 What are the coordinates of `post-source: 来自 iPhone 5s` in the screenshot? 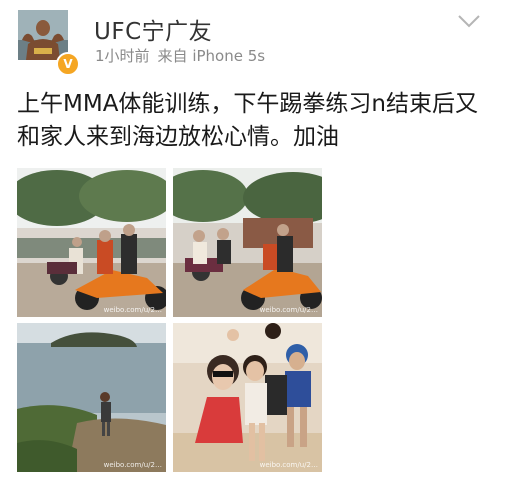 It's located at (212, 56).